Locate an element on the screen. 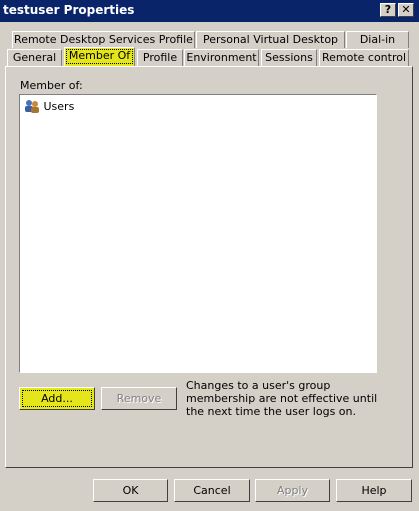 This screenshot has height=511, width=419. list-item: Users is located at coordinates (49, 107).